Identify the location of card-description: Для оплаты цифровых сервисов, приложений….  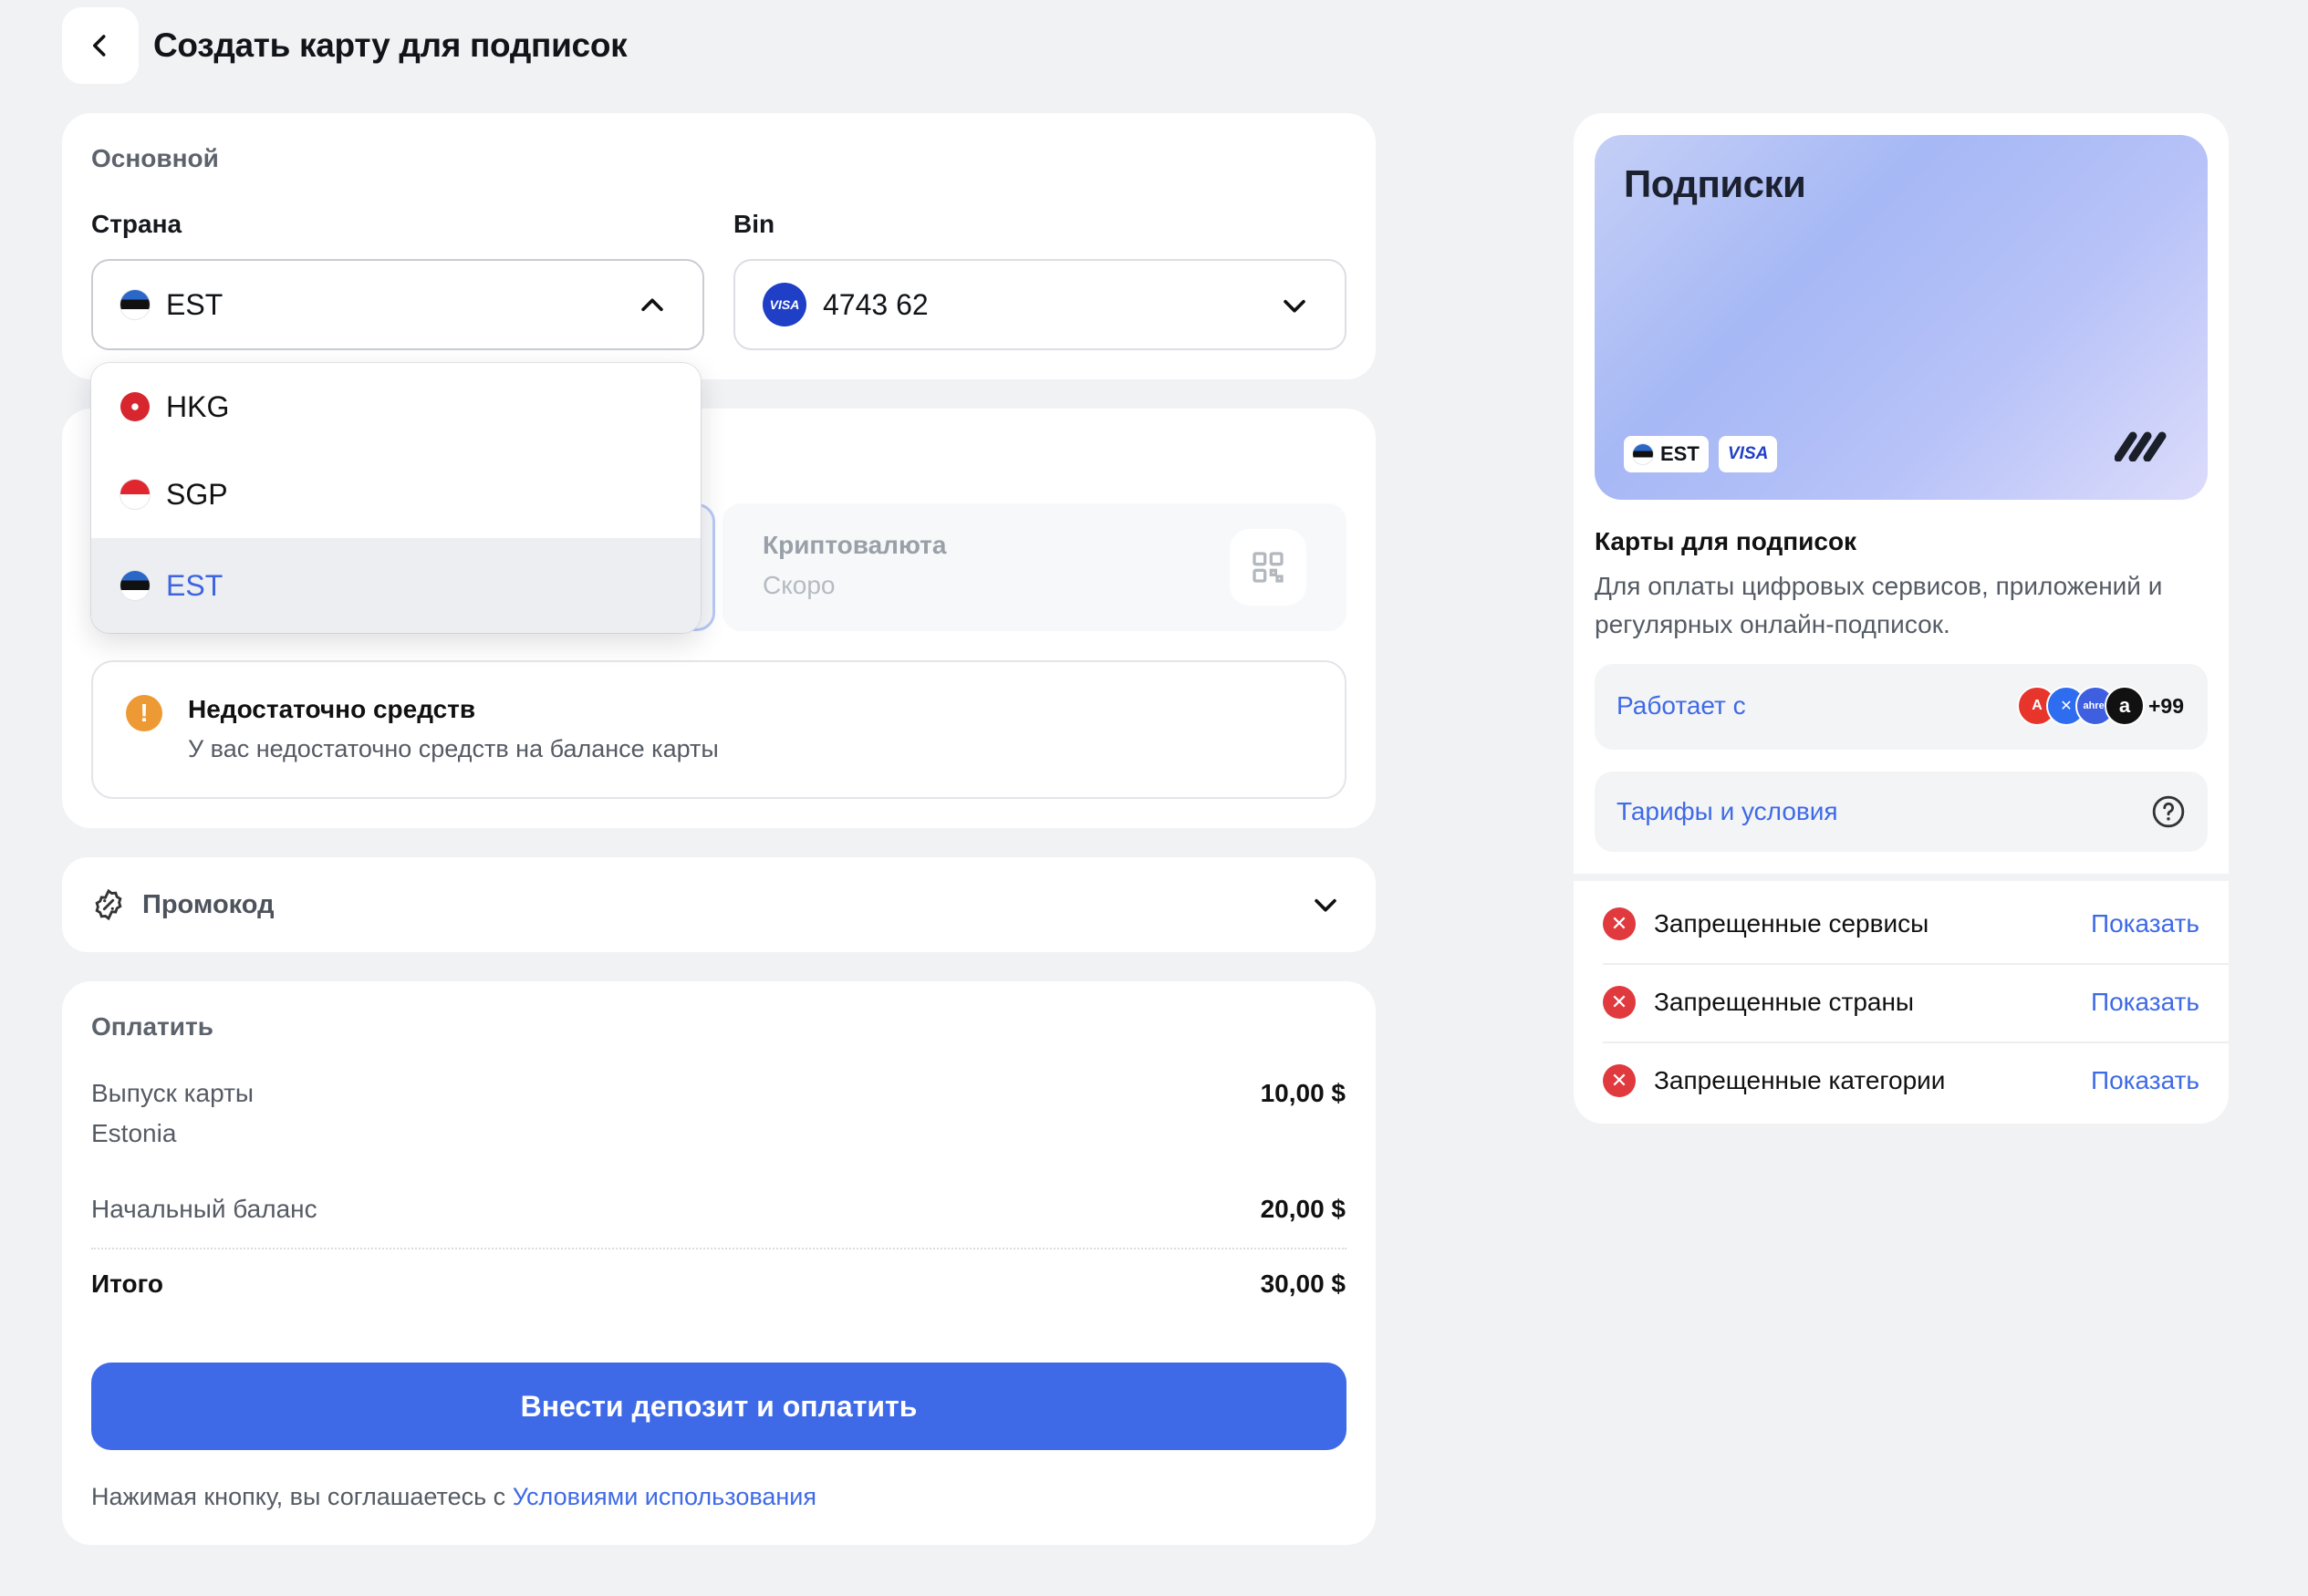
(1879, 605).